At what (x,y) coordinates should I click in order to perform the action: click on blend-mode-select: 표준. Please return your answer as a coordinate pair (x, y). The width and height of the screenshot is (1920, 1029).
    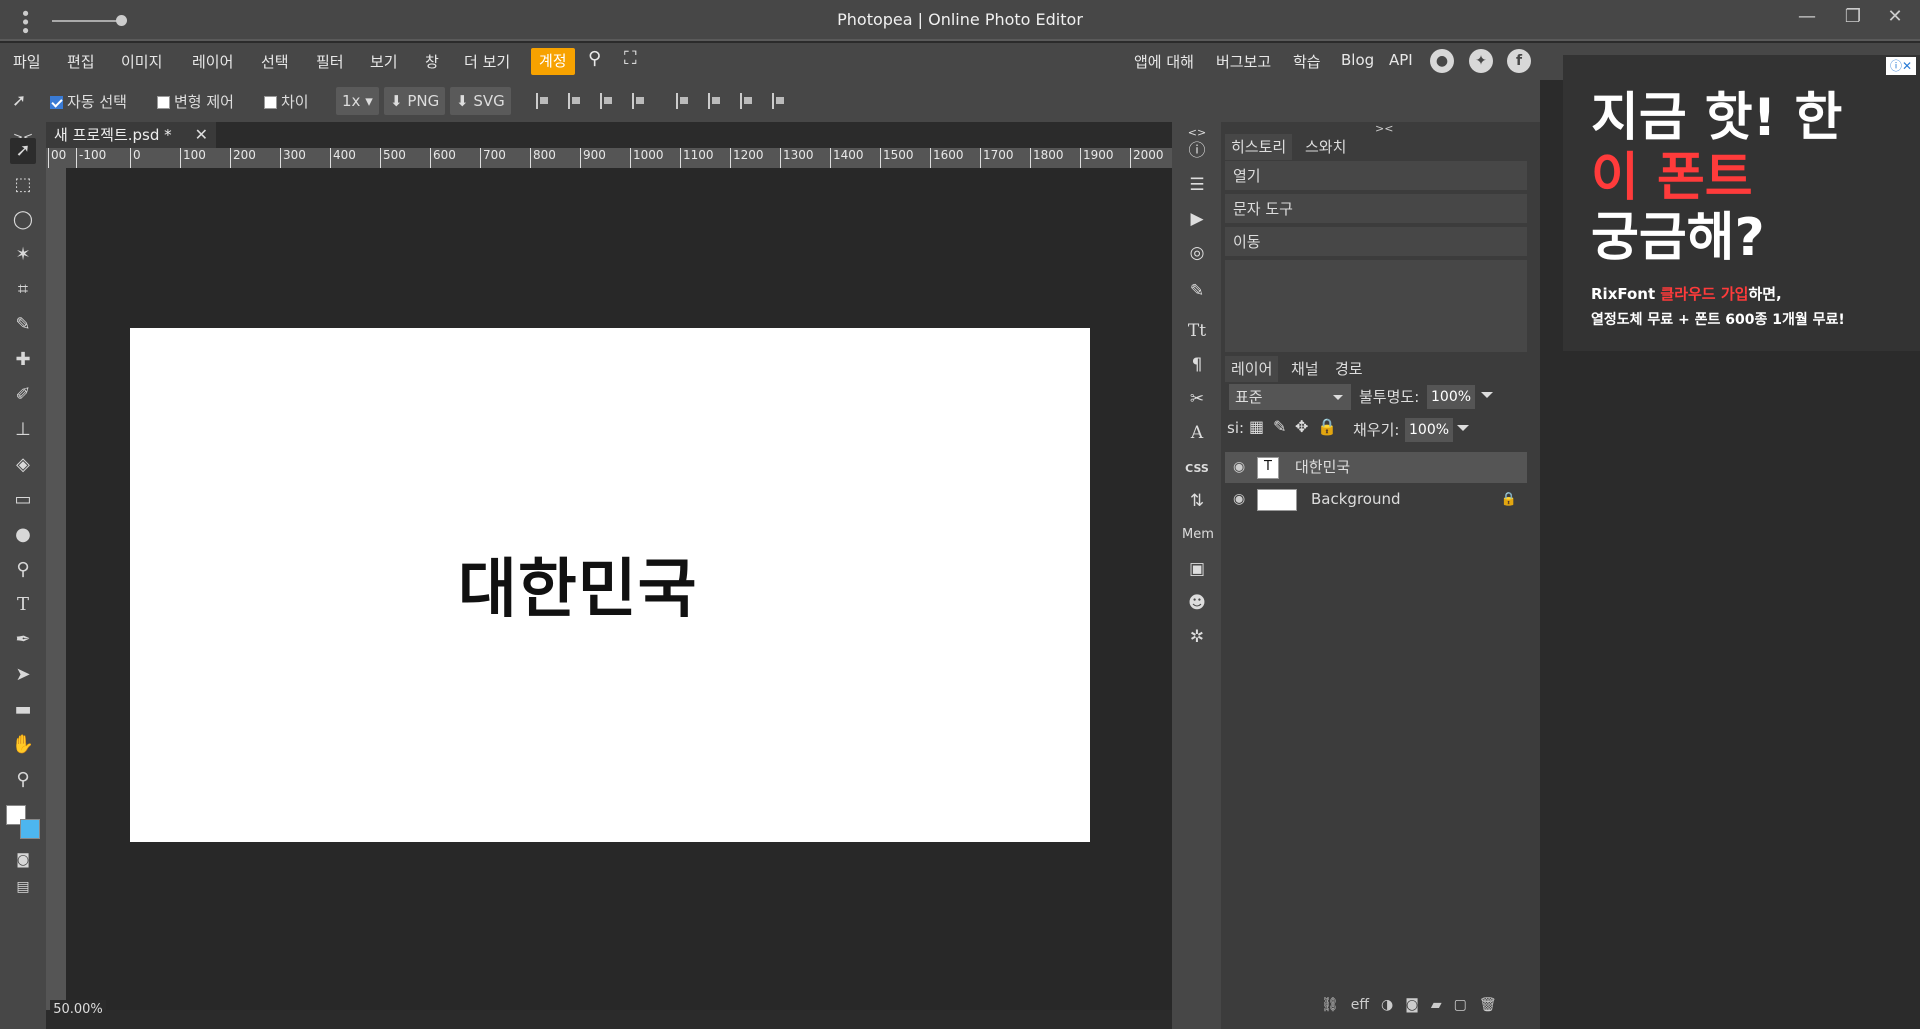
    Looking at the image, I should click on (1290, 397).